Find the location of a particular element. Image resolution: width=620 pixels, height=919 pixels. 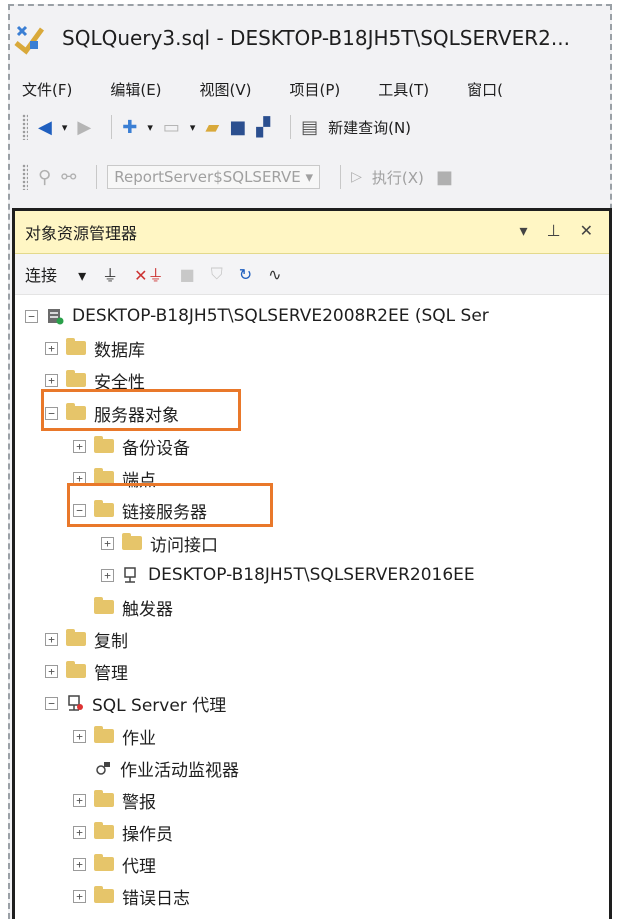

available-databases-select: ReportServer$SQLSERVE ▾ is located at coordinates (214, 177).